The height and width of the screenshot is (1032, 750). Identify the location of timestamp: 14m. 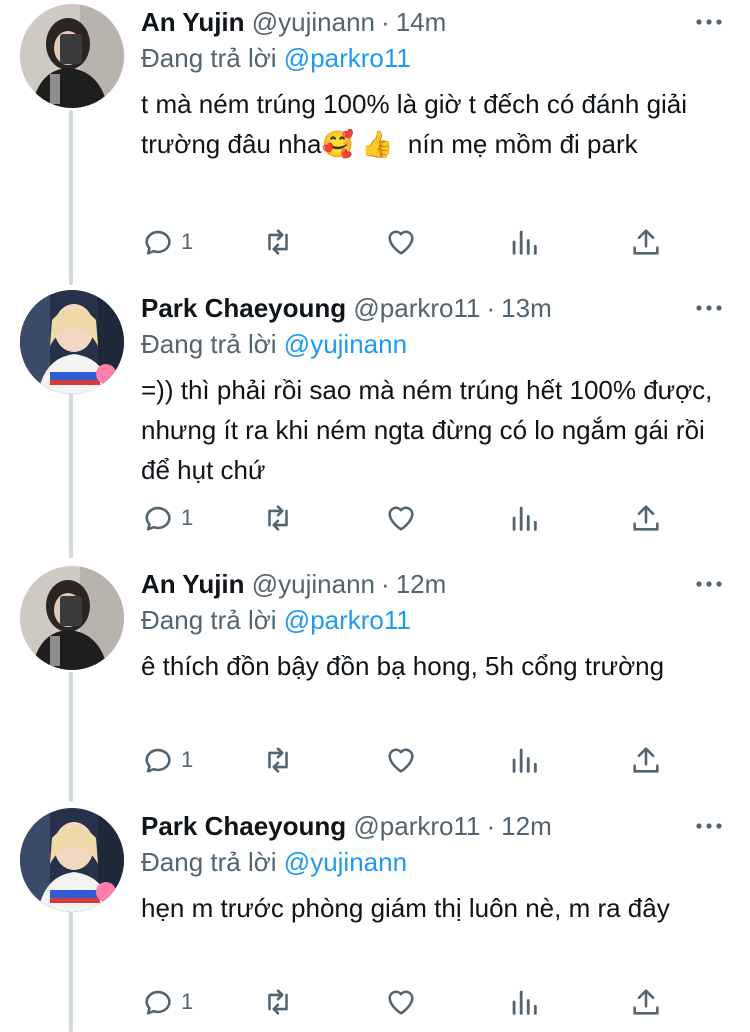
(421, 22).